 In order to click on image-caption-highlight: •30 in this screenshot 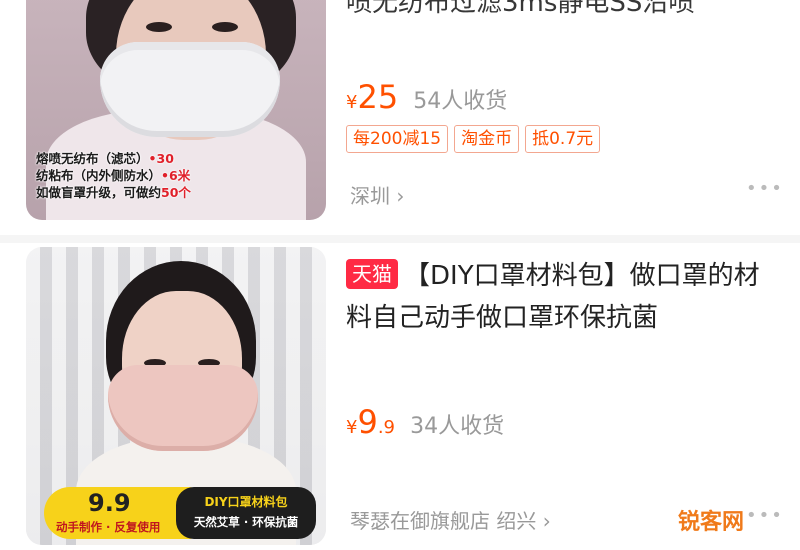, I will do `click(161, 158)`.